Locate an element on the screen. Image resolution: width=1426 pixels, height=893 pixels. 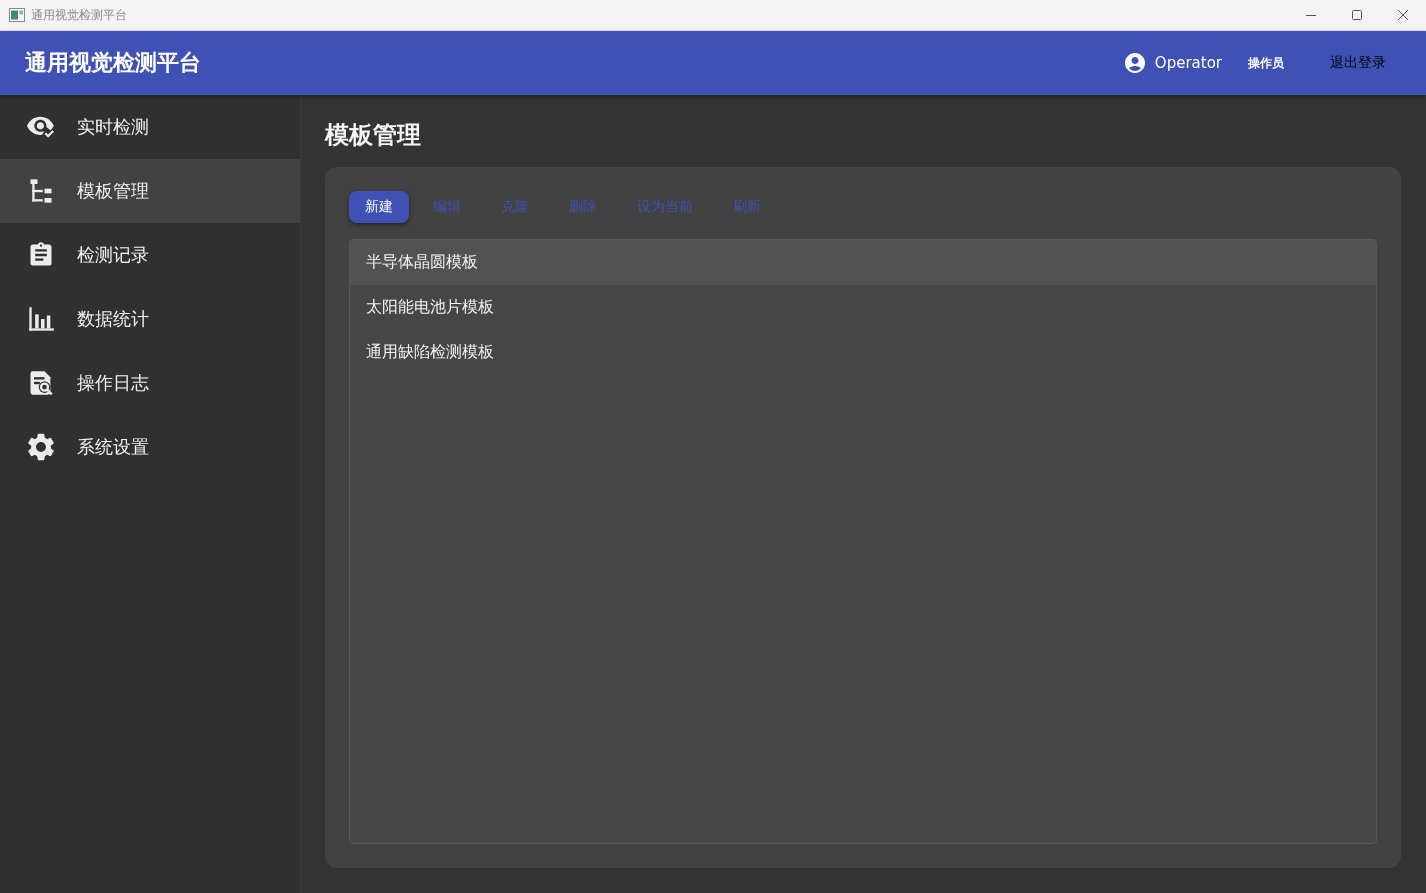
user-name: Operator is located at coordinates (1188, 63).